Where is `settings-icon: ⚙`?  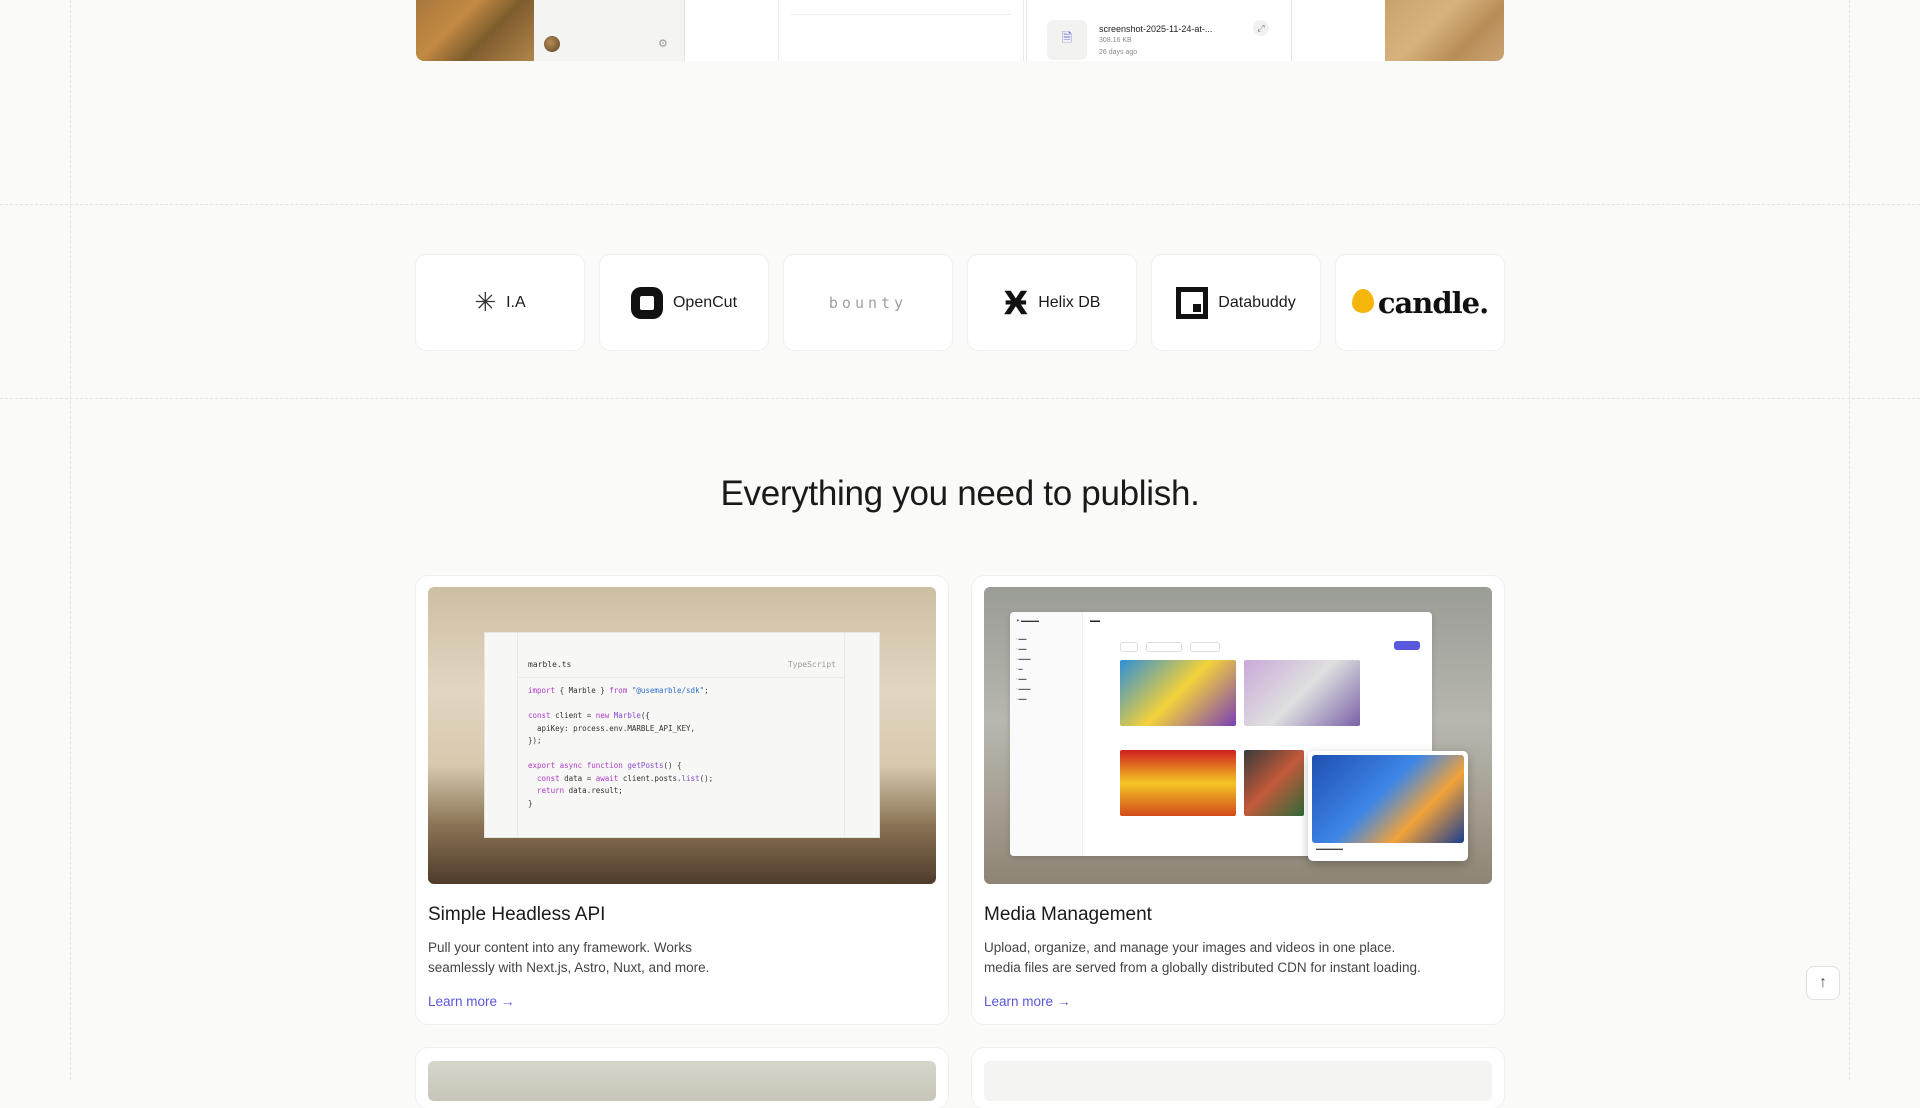
settings-icon: ⚙ is located at coordinates (663, 44).